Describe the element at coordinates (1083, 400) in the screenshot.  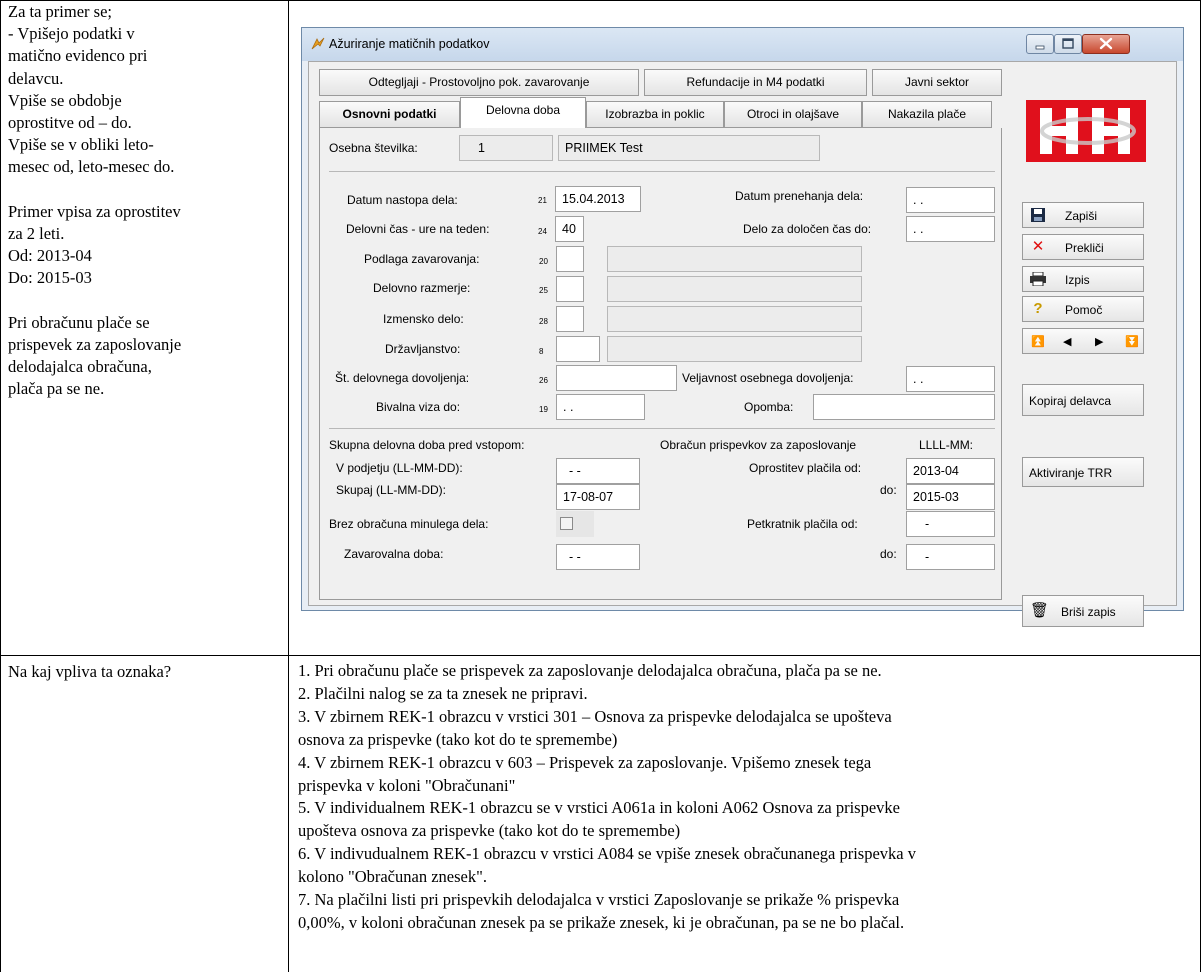
I see `kopiraj-delavca-button: Kopiraj delavca` at that location.